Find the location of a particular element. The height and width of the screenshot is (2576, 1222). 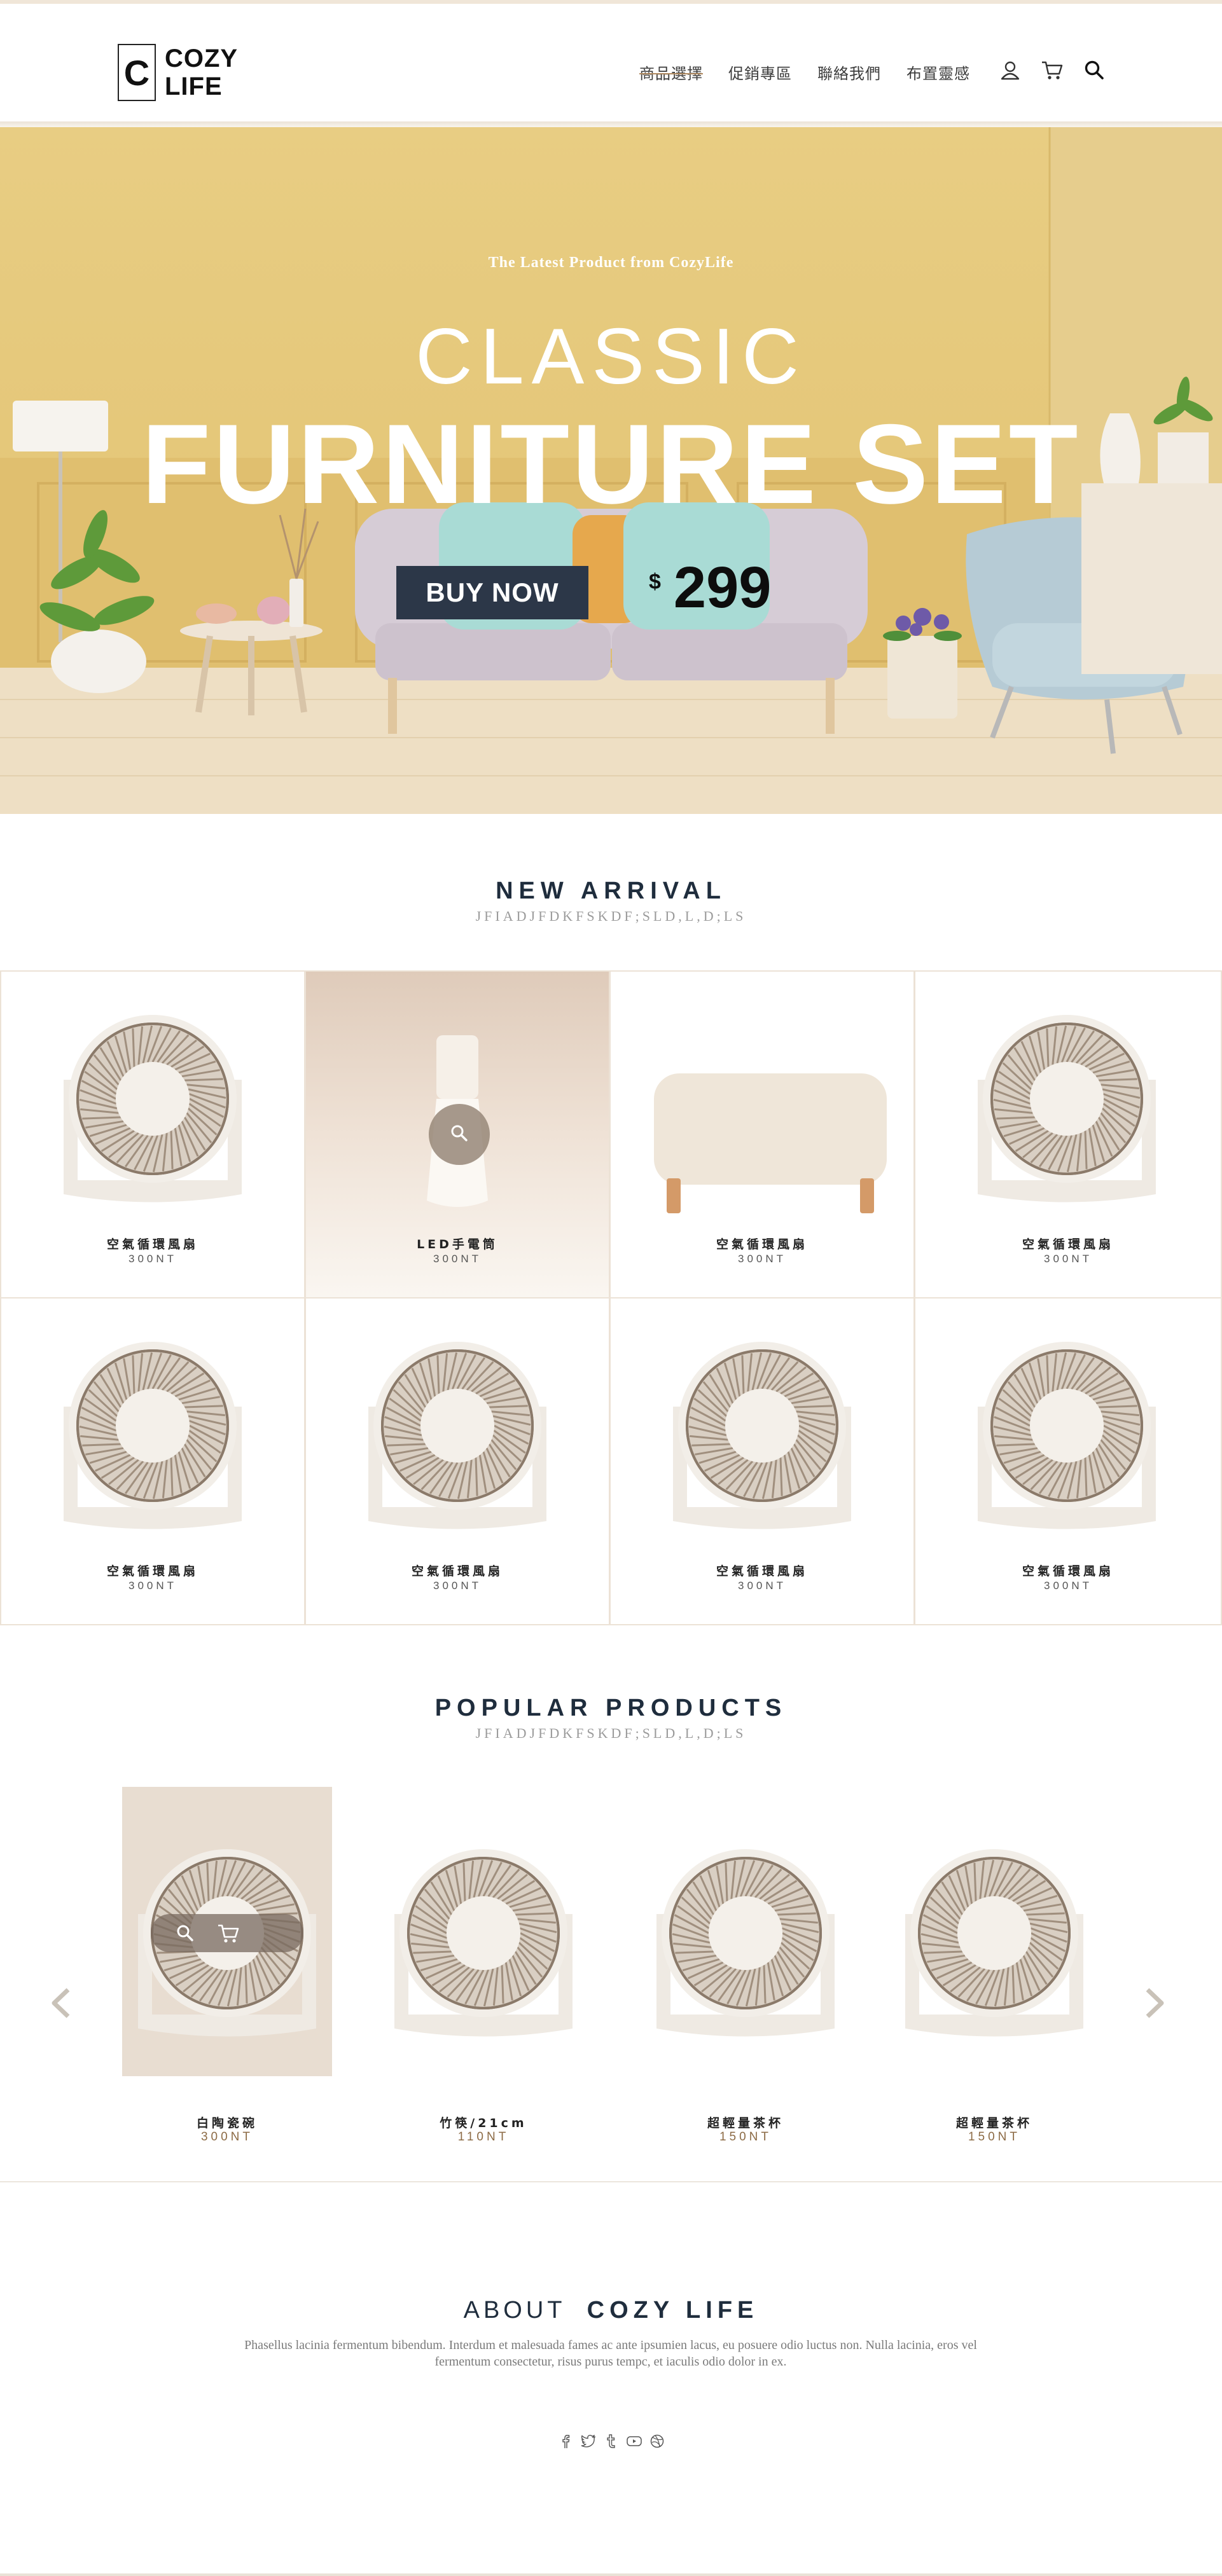

new-arrival-title: NEW ARRIVAL is located at coordinates (611, 891).